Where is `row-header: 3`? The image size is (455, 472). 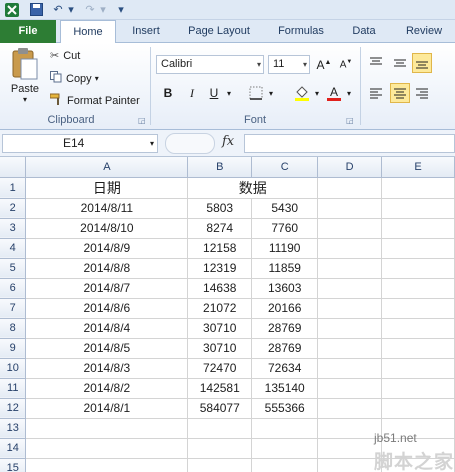 row-header: 3 is located at coordinates (13, 228).